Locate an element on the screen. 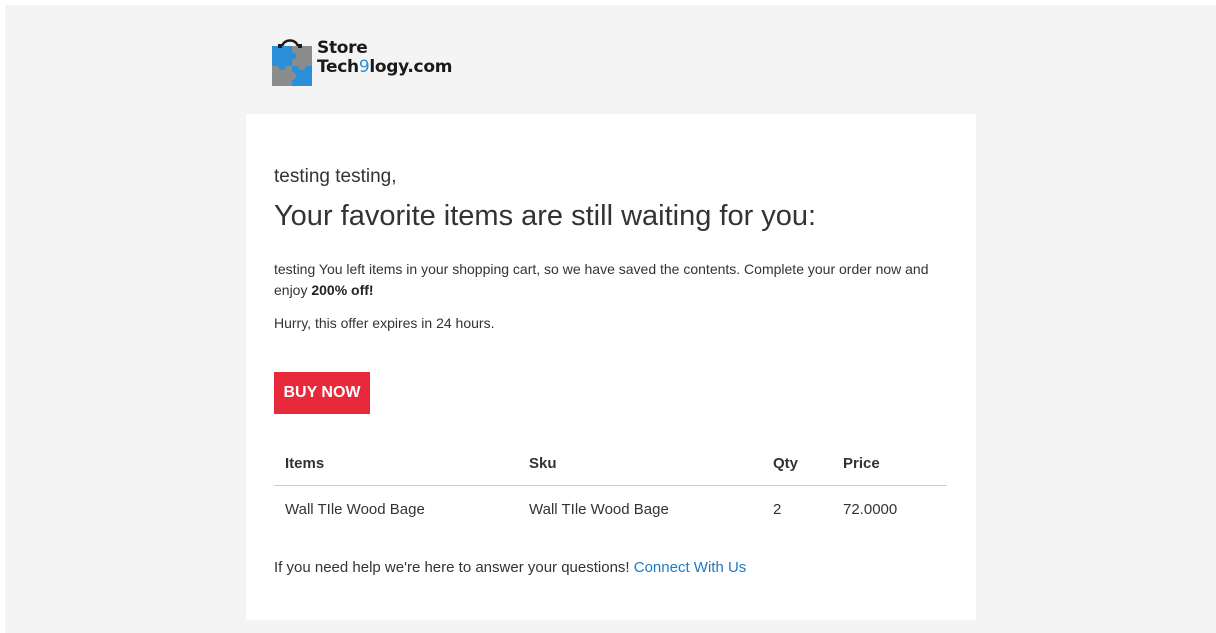 Image resolution: width=1216 pixels, height=633 pixels. item-qty-cell: 2 is located at coordinates (777, 509).